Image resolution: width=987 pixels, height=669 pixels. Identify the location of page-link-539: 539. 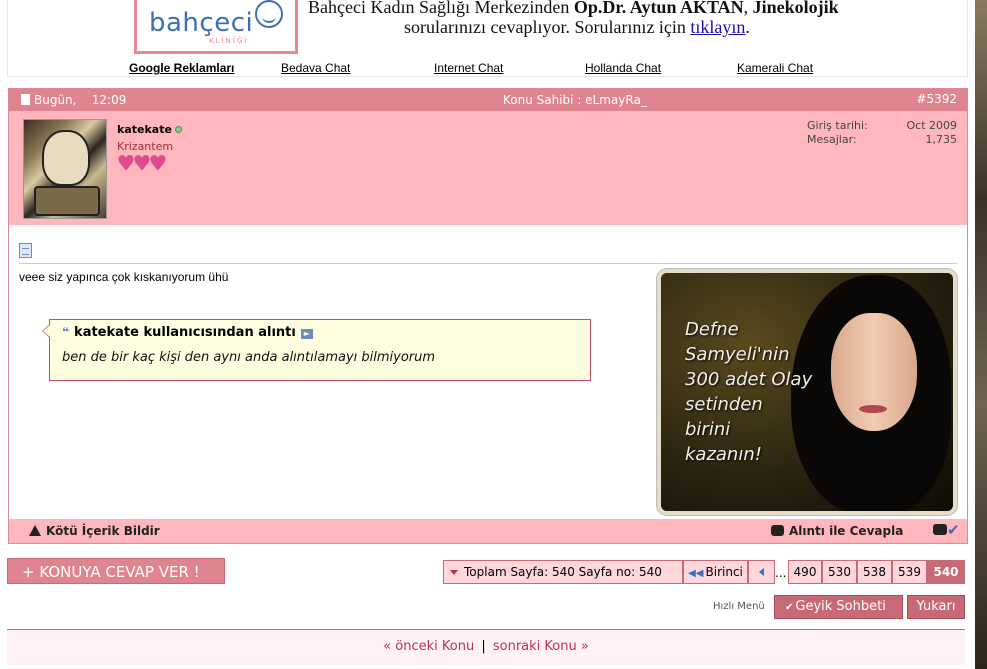
(909, 572).